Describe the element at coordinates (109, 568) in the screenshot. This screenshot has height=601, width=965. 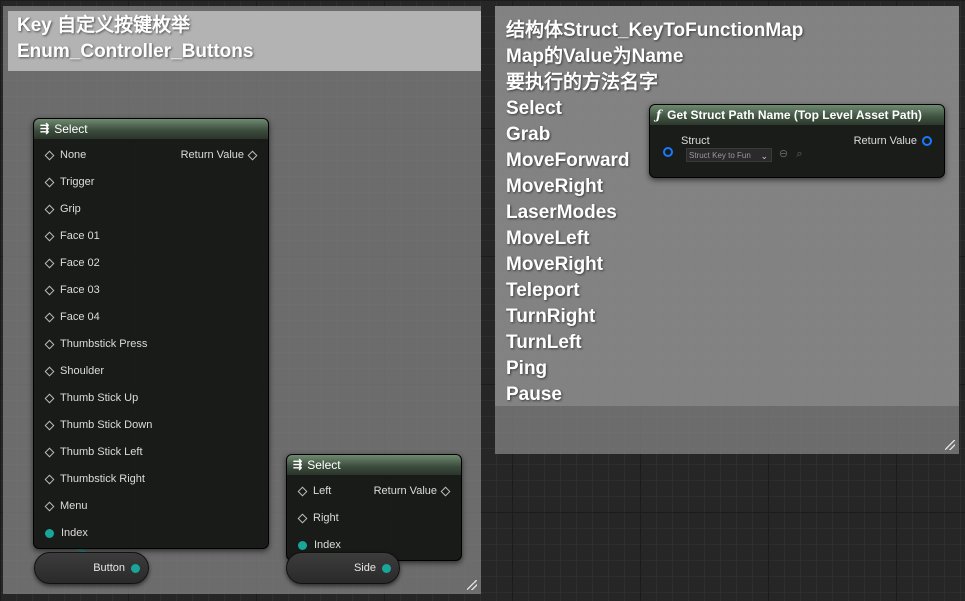
I see `variable-label: Button` at that location.